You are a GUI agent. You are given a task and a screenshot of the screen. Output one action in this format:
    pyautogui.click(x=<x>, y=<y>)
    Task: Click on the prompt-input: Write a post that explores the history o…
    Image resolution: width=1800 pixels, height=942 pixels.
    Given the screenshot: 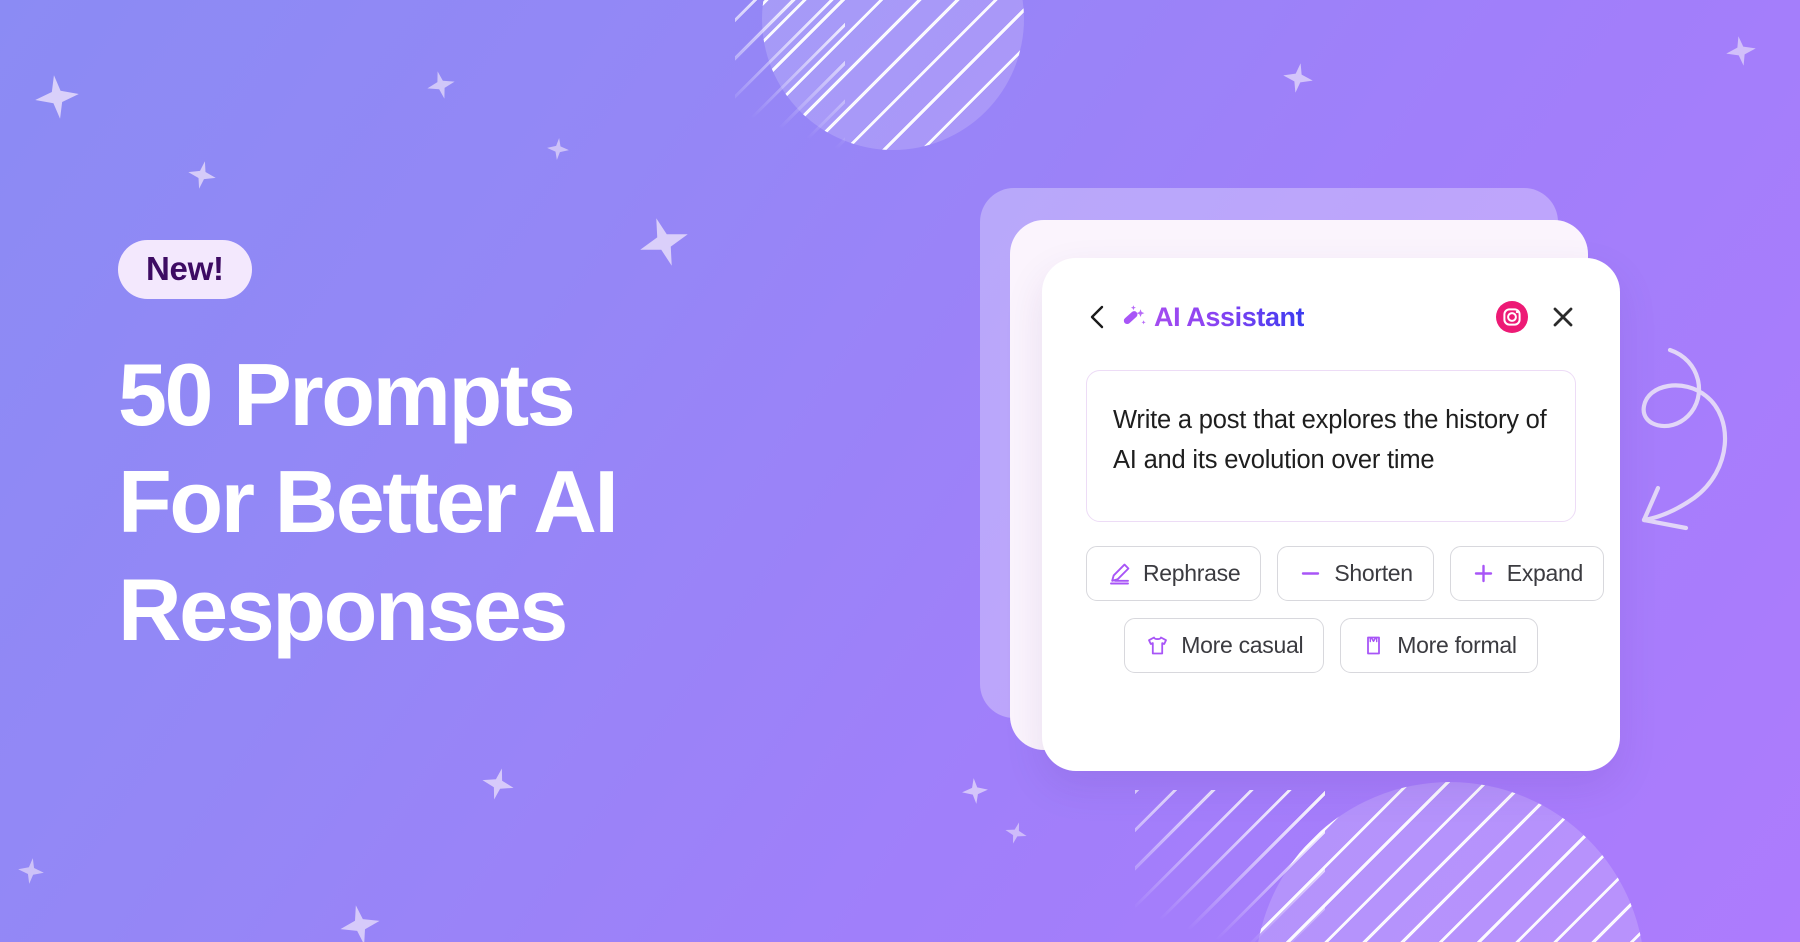 What is the action you would take?
    pyautogui.click(x=1331, y=446)
    